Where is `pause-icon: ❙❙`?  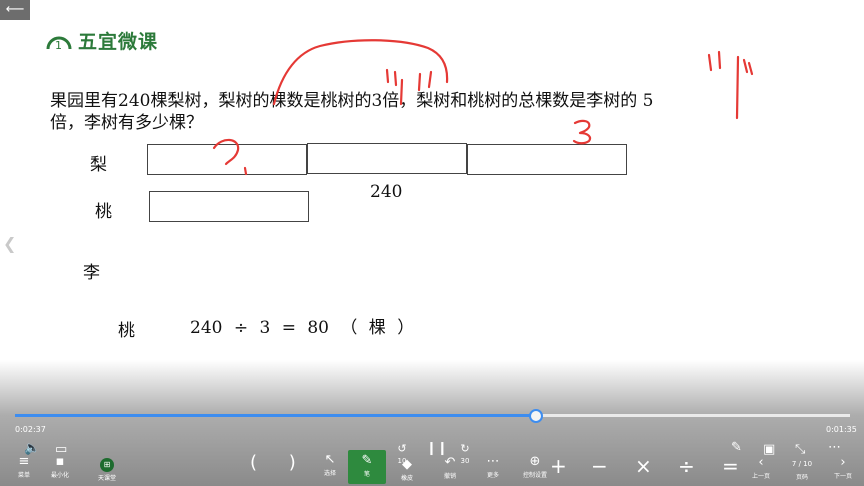 pause-icon: ❙❙ is located at coordinates (437, 448).